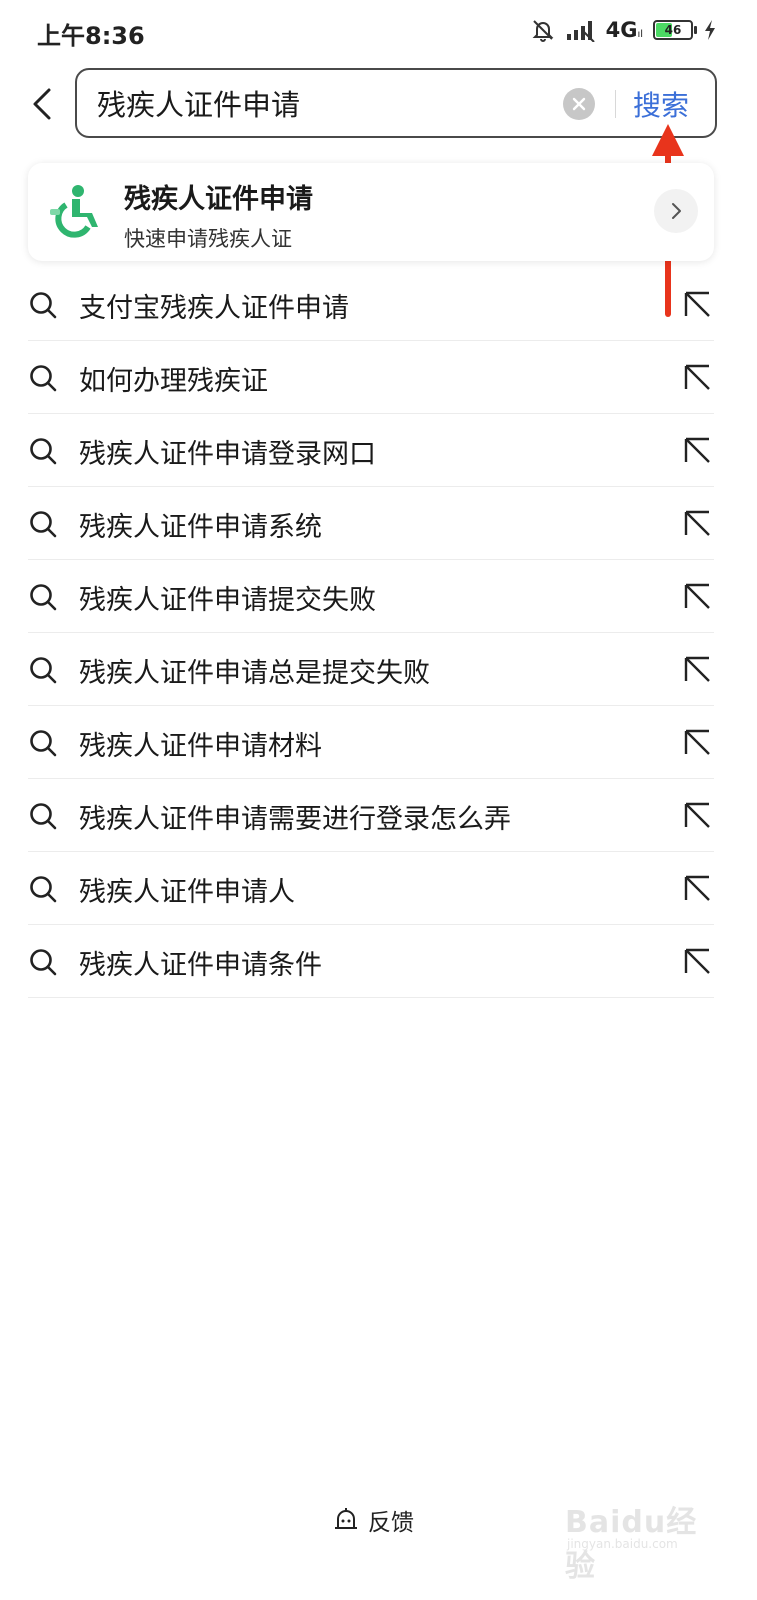  What do you see at coordinates (378, 30) in the screenshot?
I see `status-bar: 上午8:36 4Gıl 46` at bounding box center [378, 30].